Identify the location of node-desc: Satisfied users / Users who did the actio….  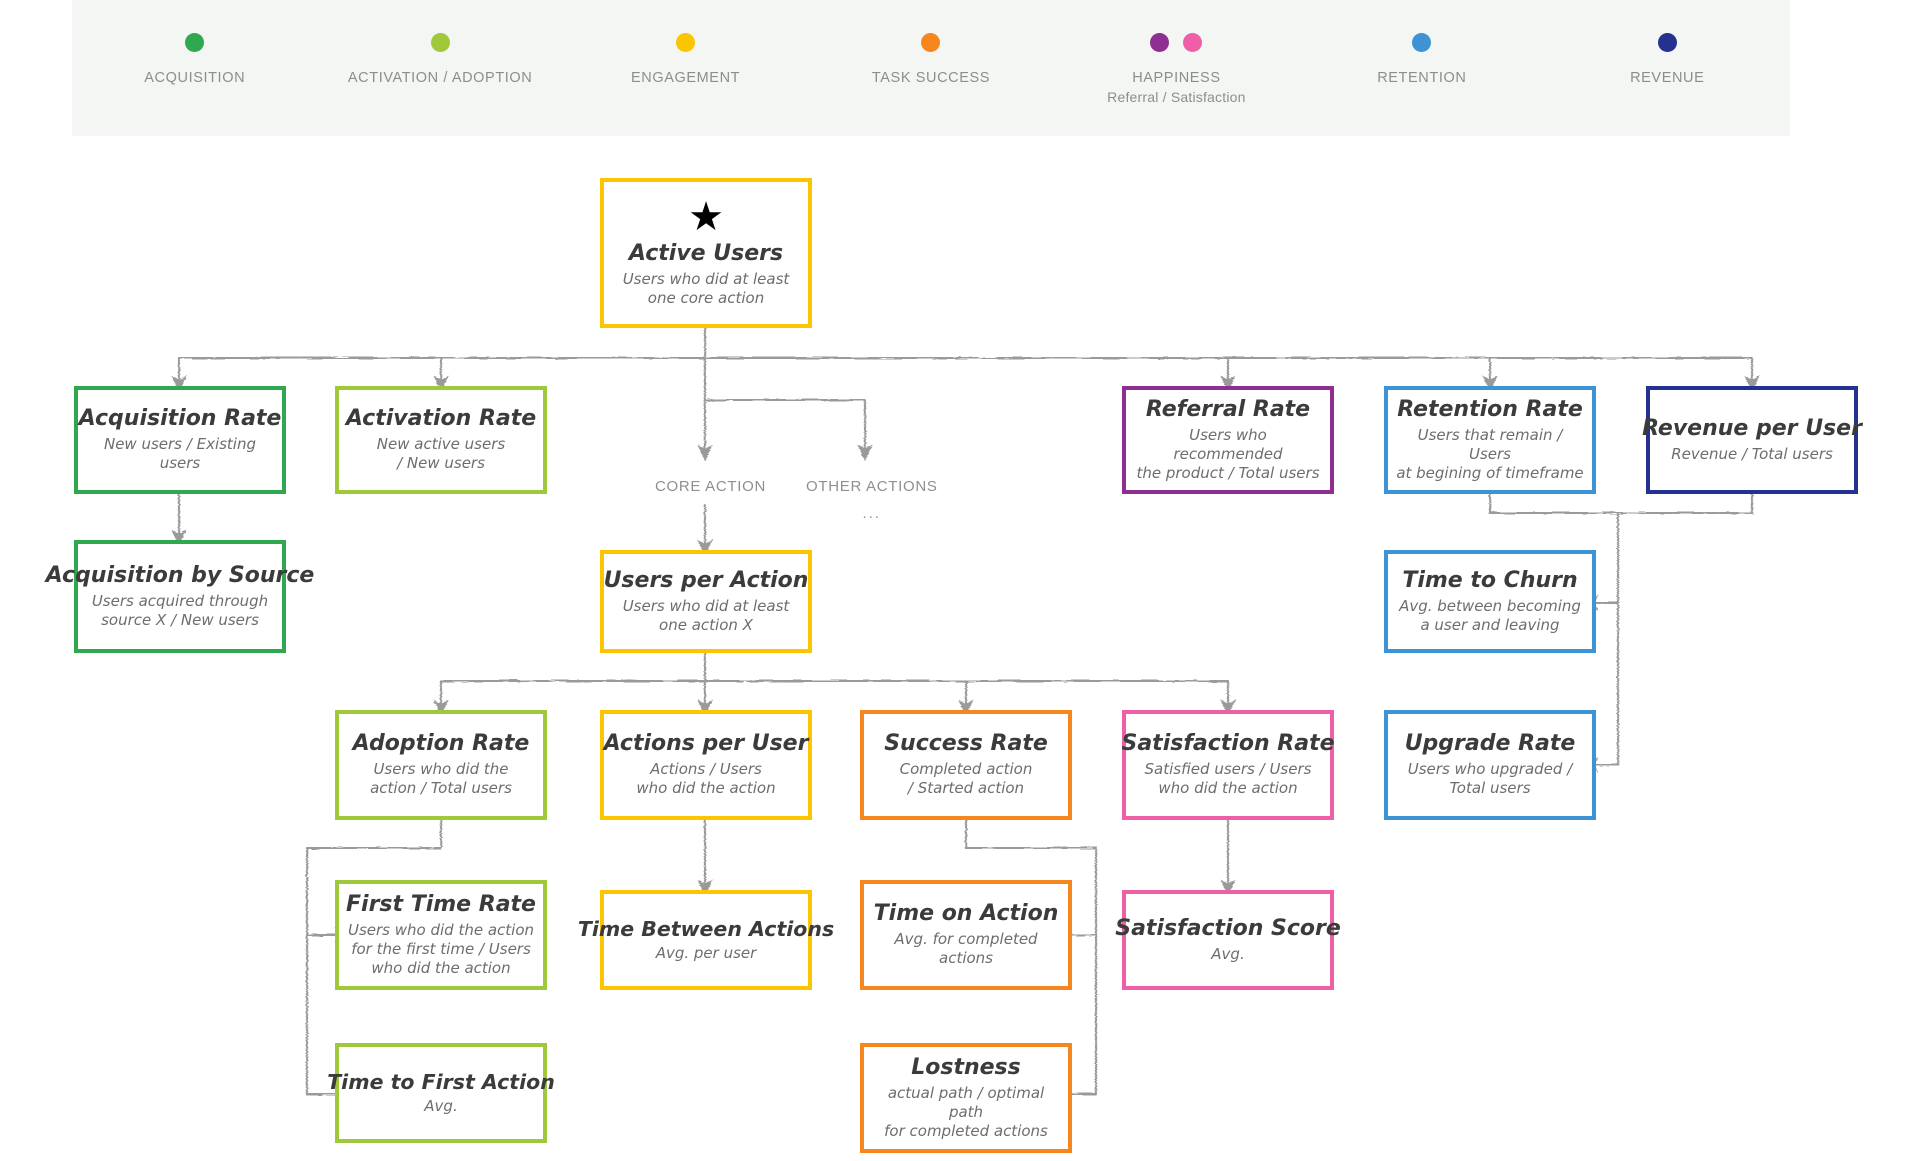
(1228, 779).